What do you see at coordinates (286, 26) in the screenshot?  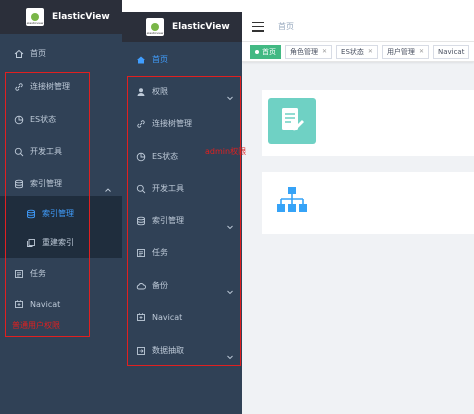 I see `breadcrumb: 首页` at bounding box center [286, 26].